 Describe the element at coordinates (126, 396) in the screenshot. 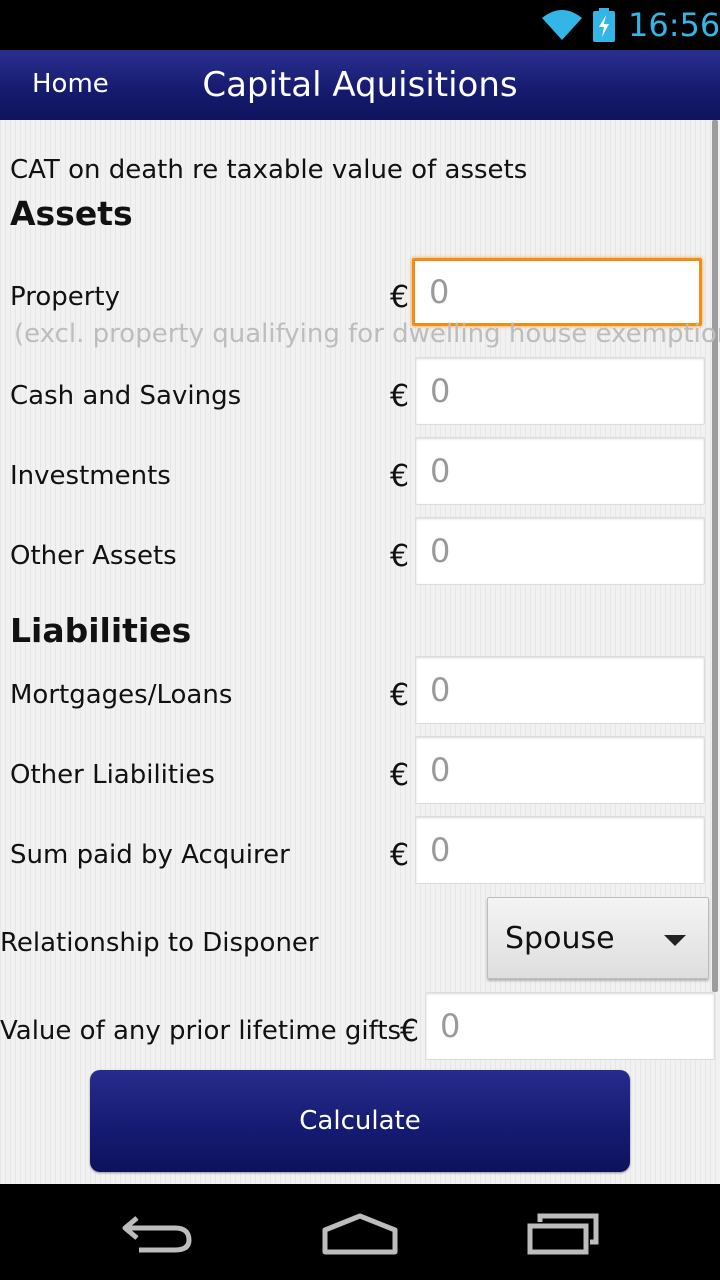

I see `cash-savings-label: Cash and Savings` at that location.